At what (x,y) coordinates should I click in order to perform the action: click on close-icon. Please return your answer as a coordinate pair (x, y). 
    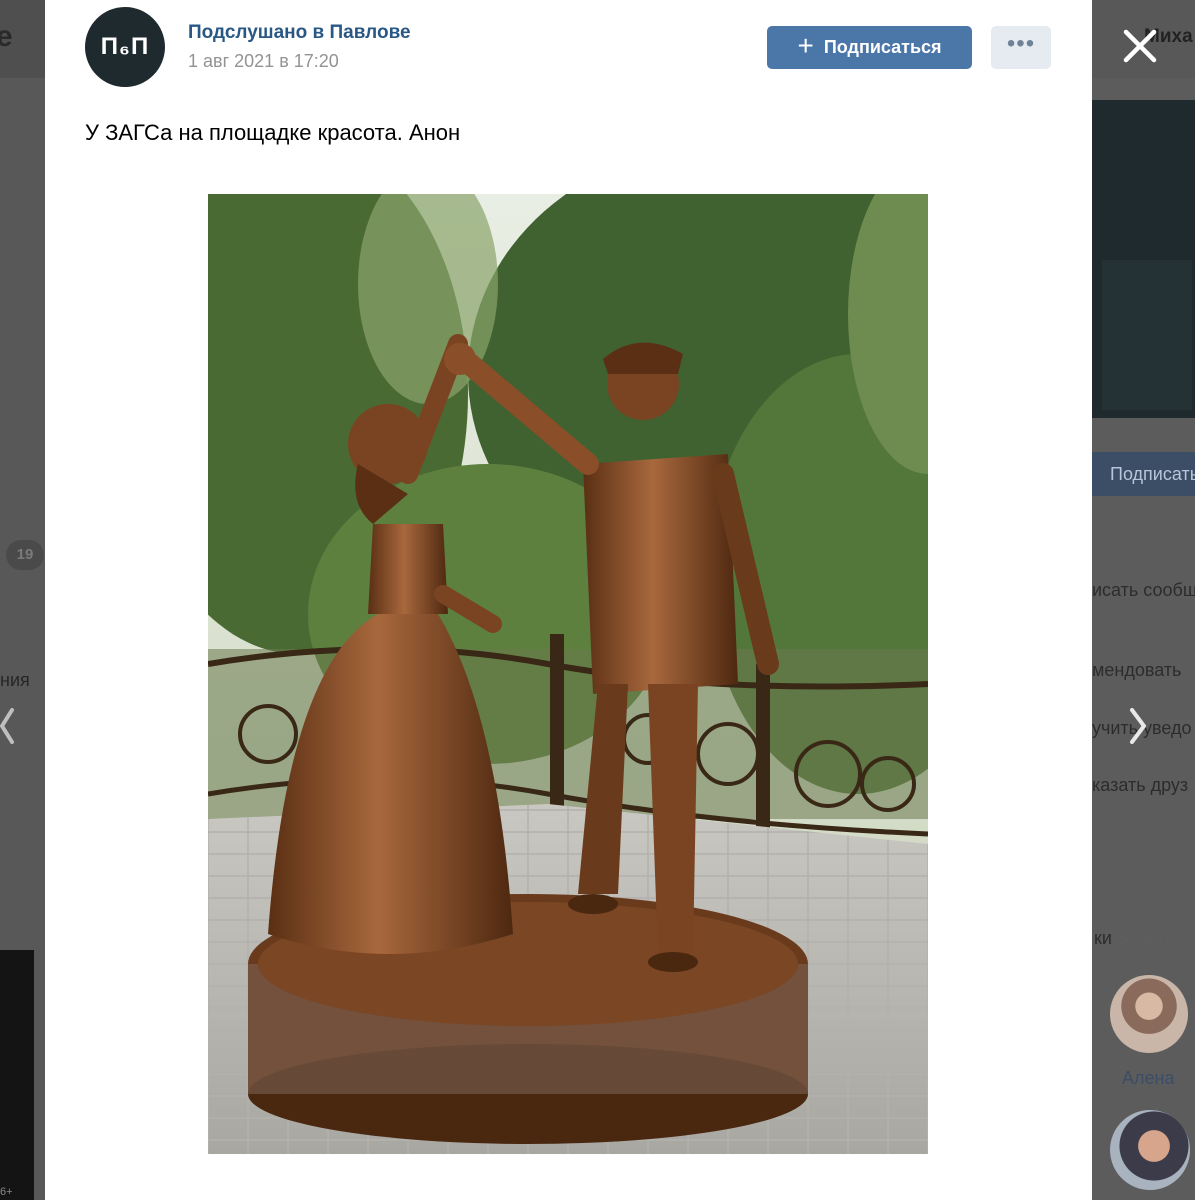
    Looking at the image, I should click on (1140, 46).